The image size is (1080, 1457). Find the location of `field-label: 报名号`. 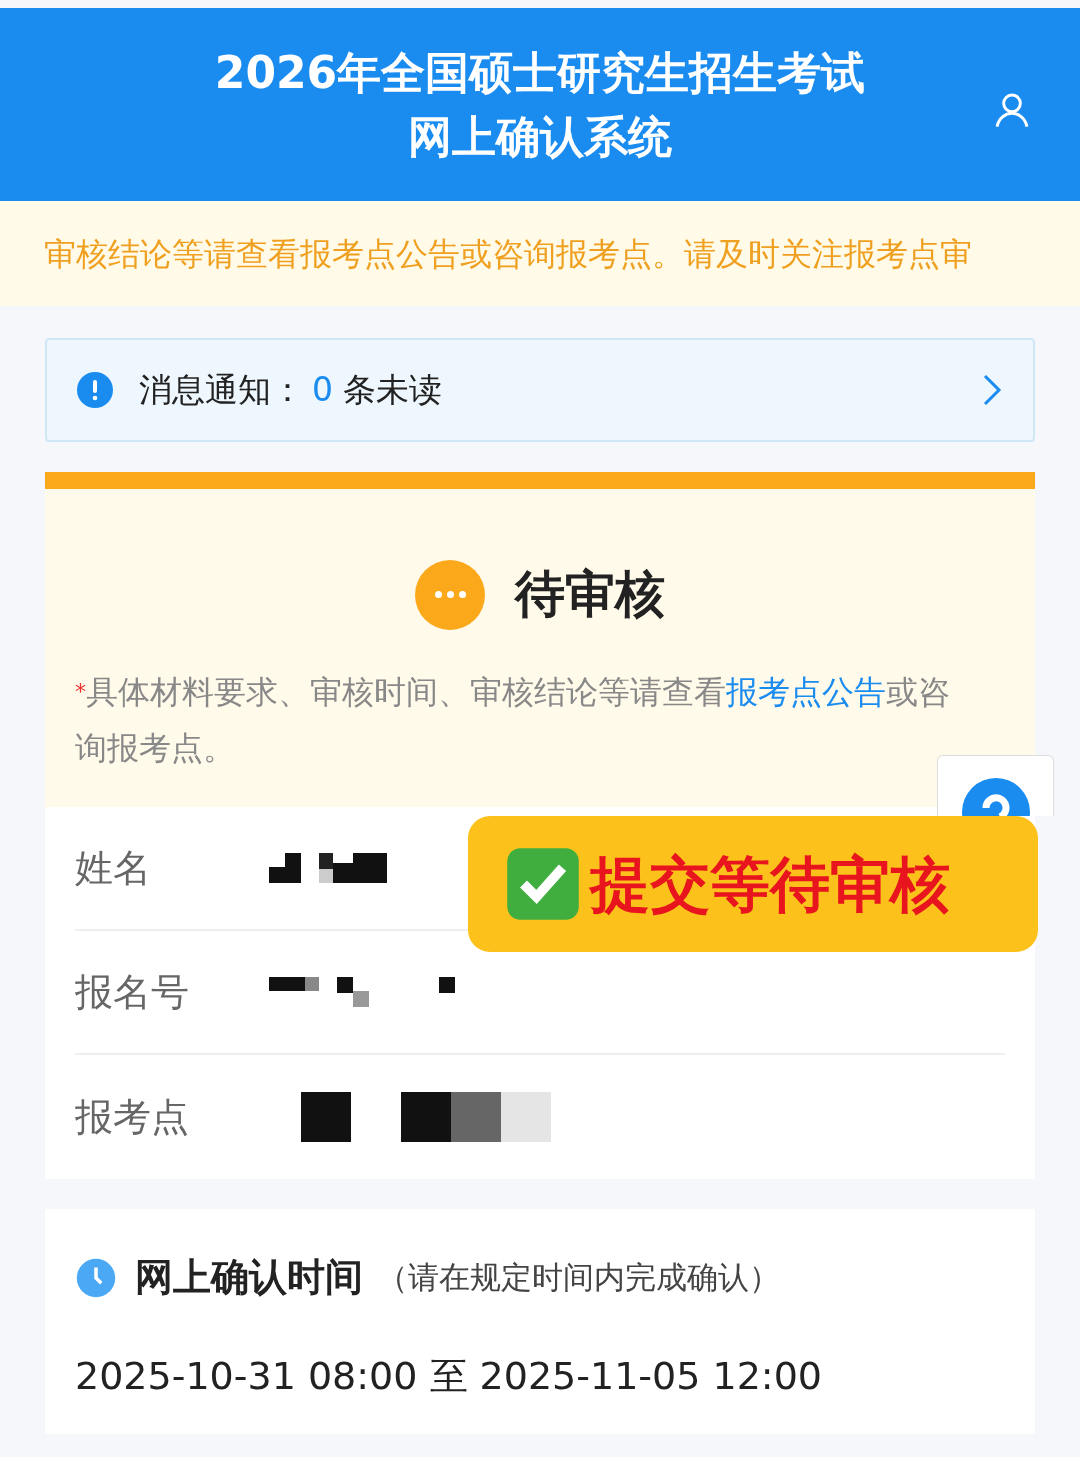

field-label: 报名号 is located at coordinates (132, 992).